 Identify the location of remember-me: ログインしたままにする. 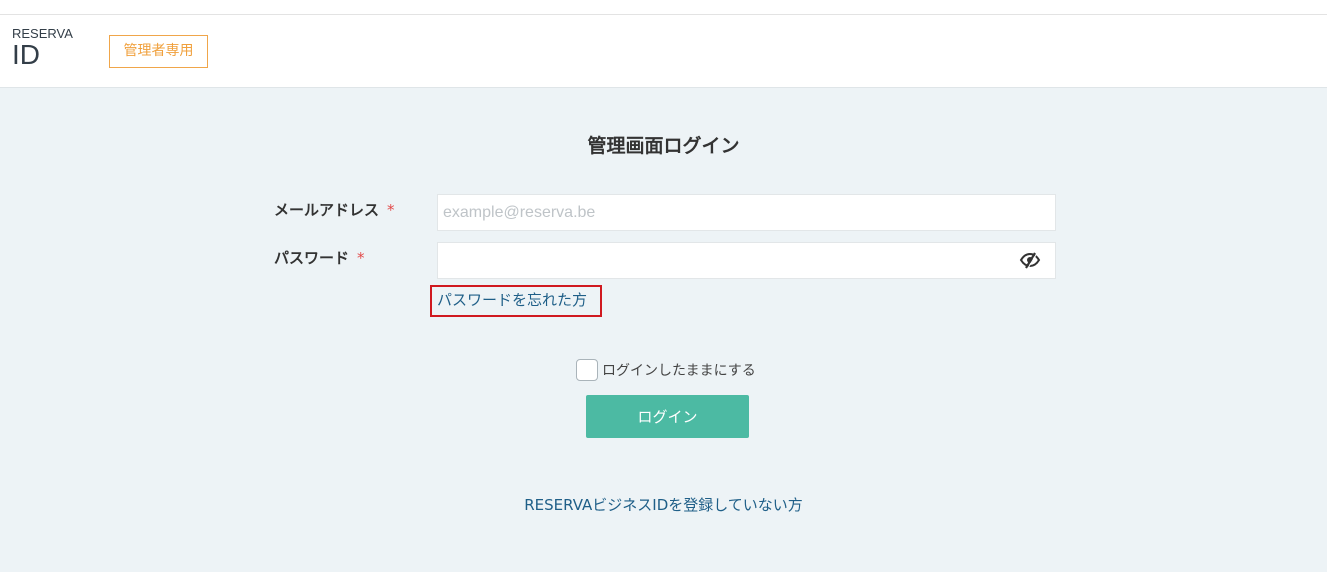
(666, 370).